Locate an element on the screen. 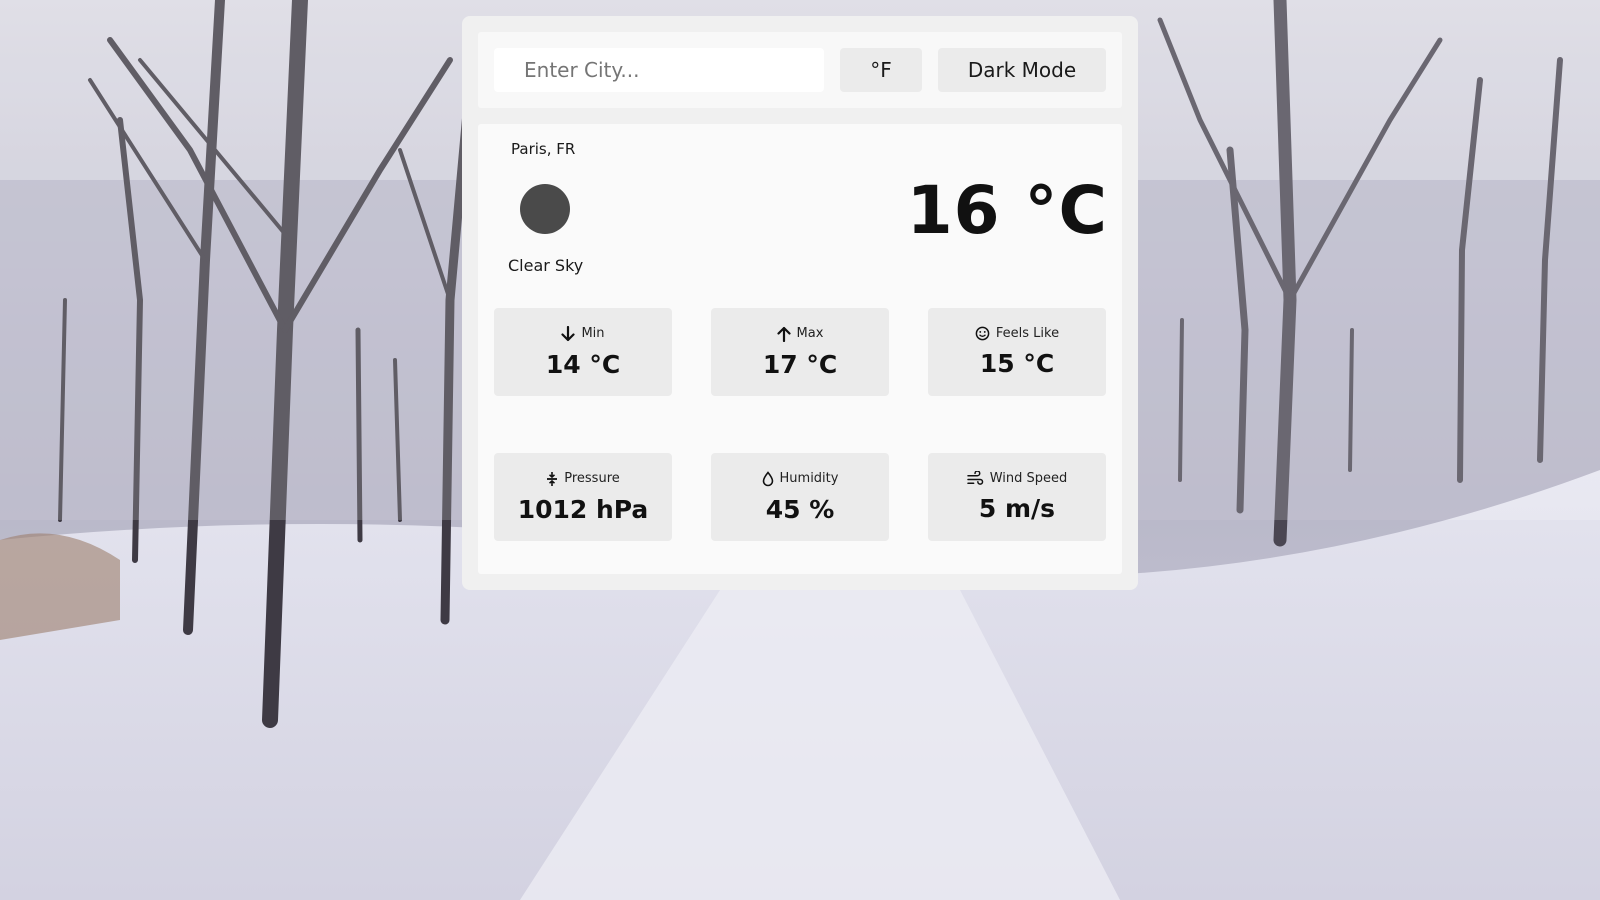  stat-min: Min 14 °C is located at coordinates (583, 352).